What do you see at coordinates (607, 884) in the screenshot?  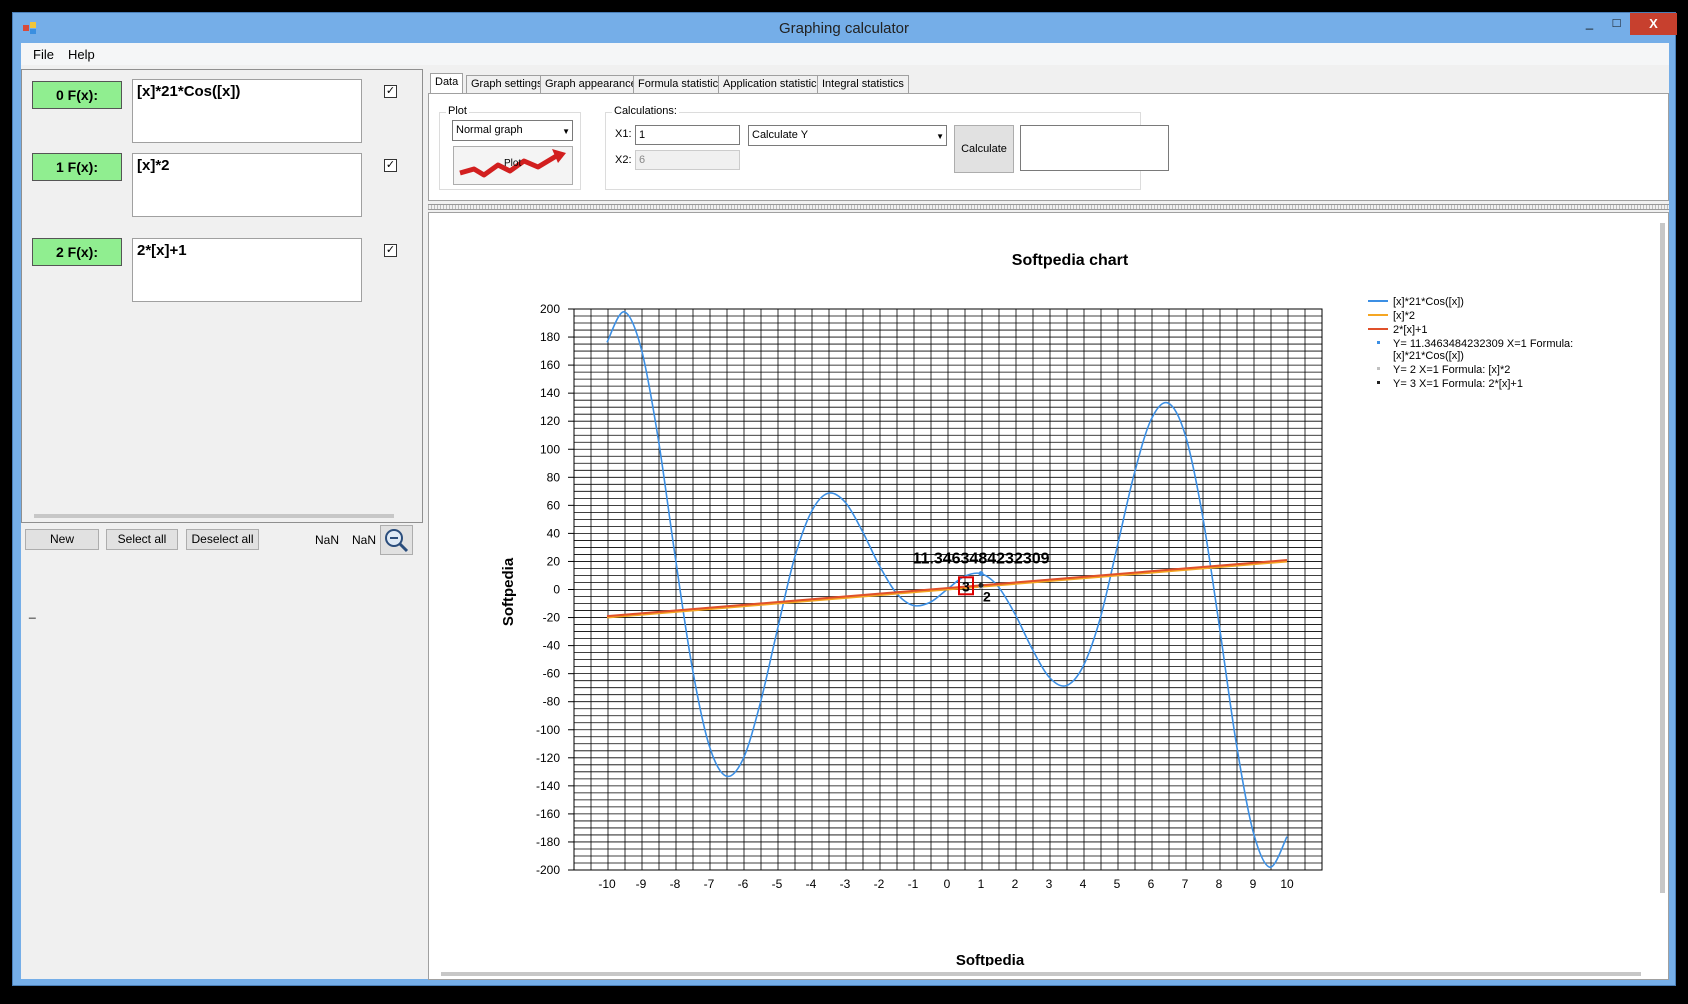 I see `x-tick-label: -10` at bounding box center [607, 884].